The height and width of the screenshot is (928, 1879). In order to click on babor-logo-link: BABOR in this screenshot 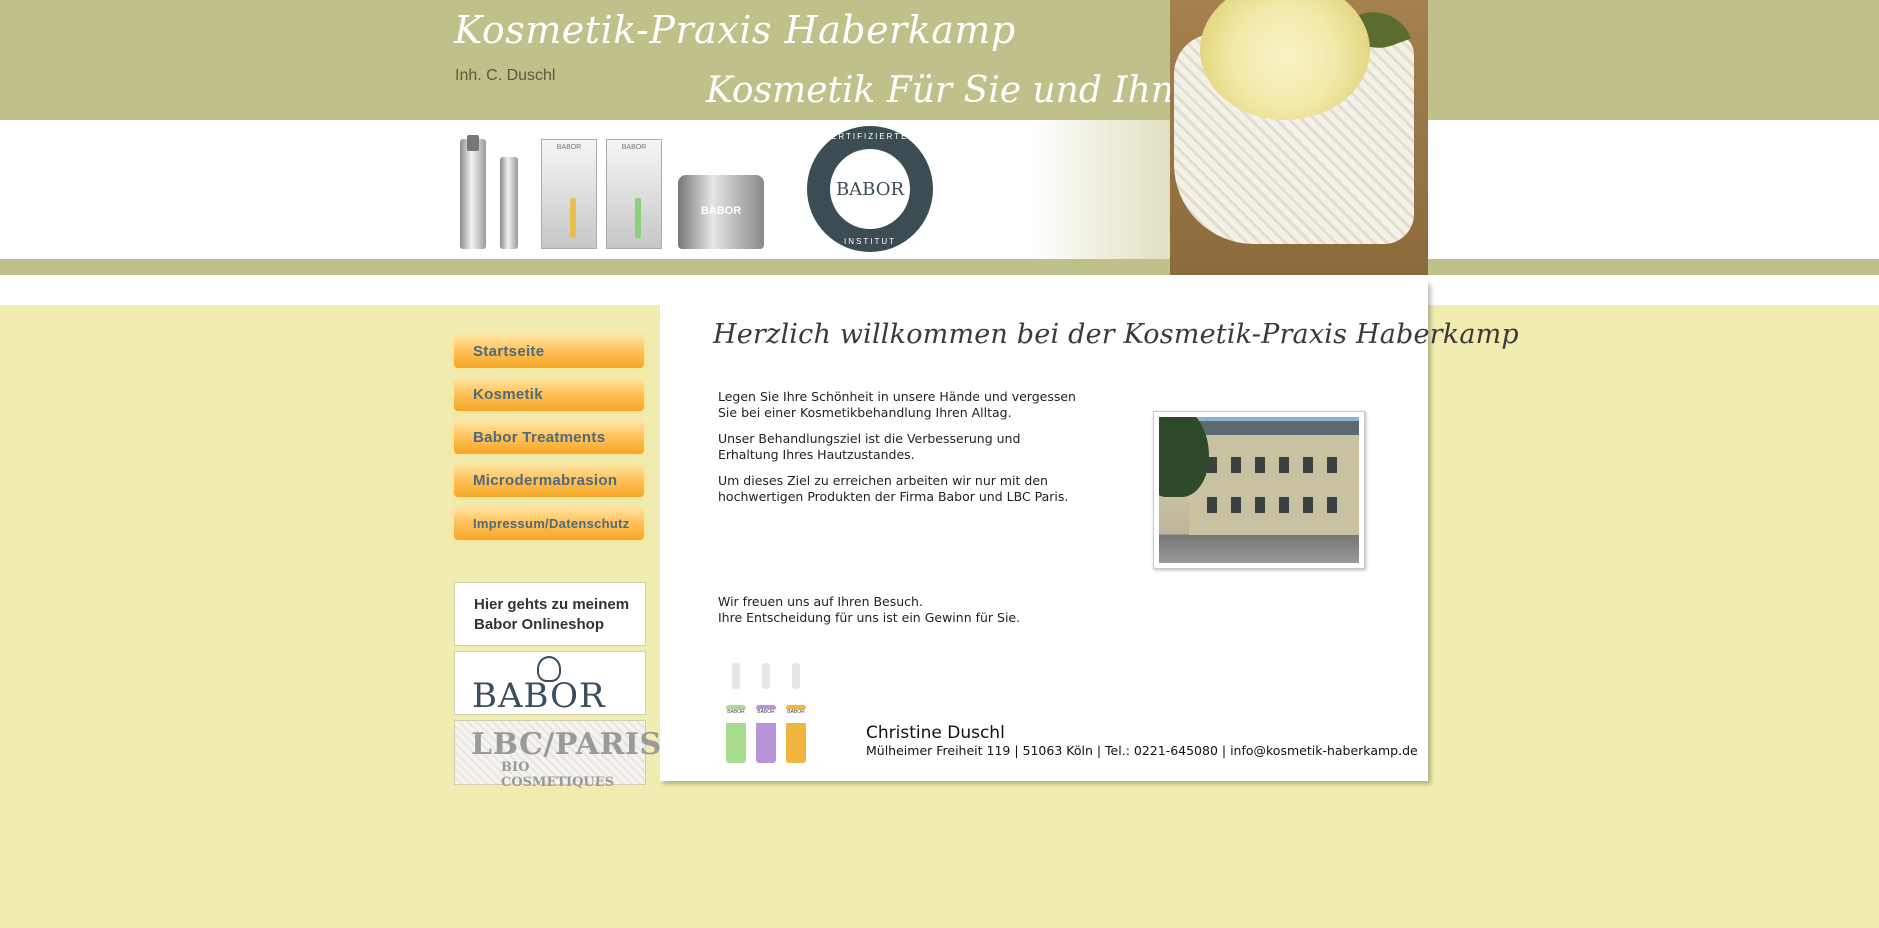, I will do `click(550, 683)`.